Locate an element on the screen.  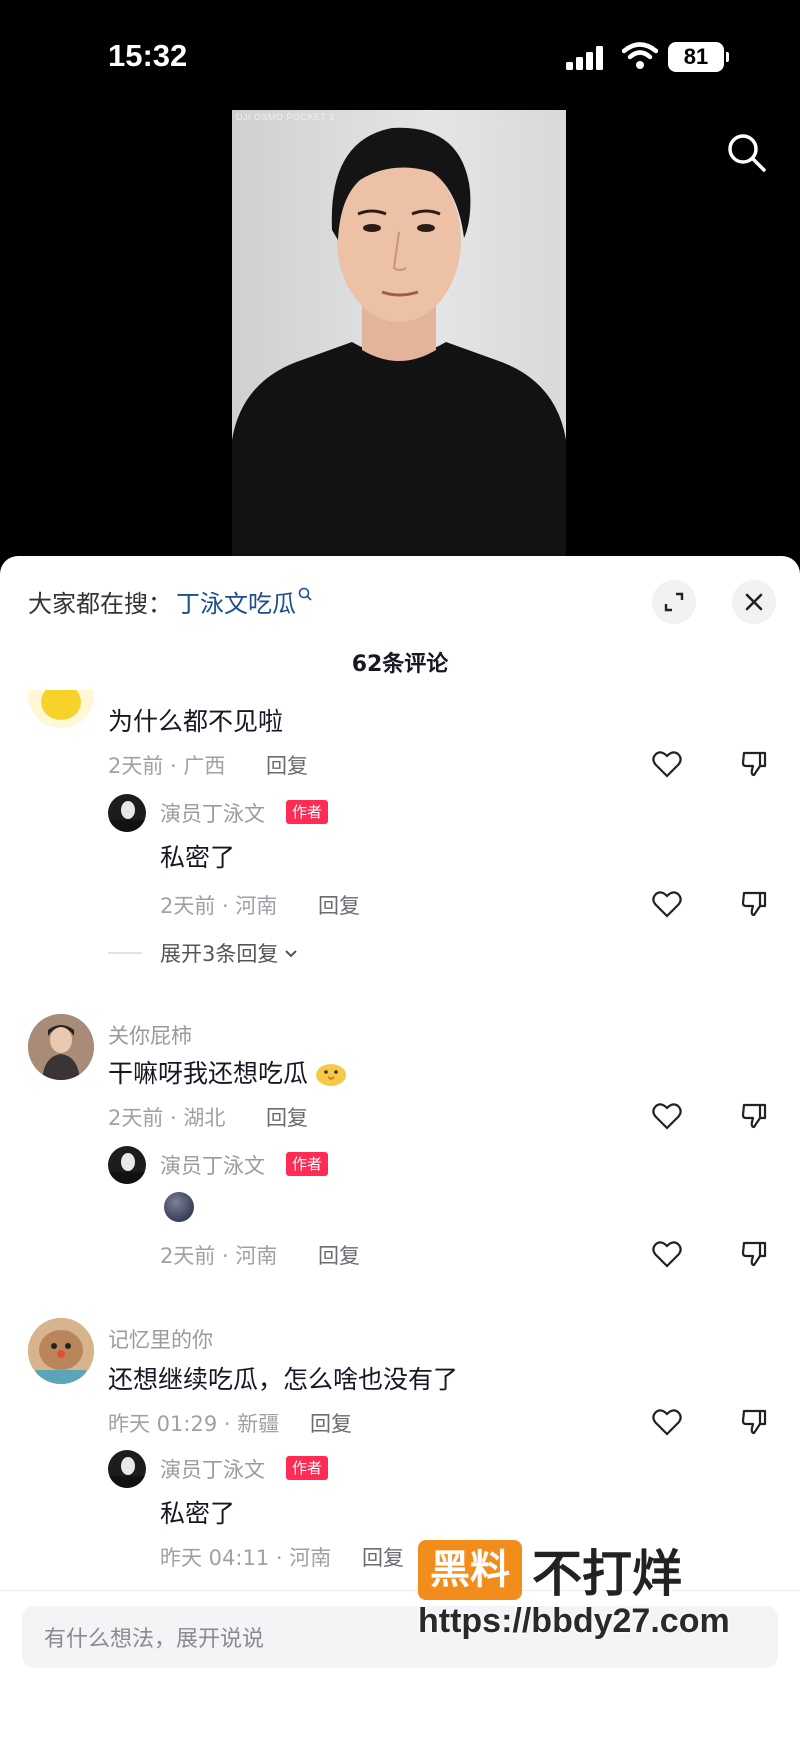
comment-text-row: 干嘛呀我还想吃瓜 is located at coordinates (228, 1072).